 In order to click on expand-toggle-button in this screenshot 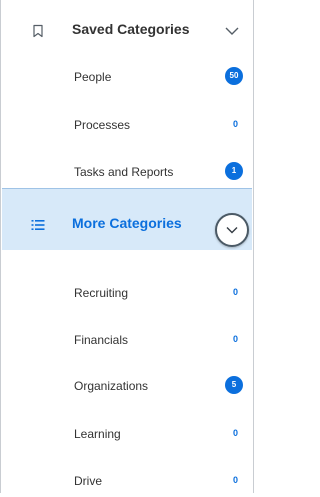, I will do `click(232, 230)`.